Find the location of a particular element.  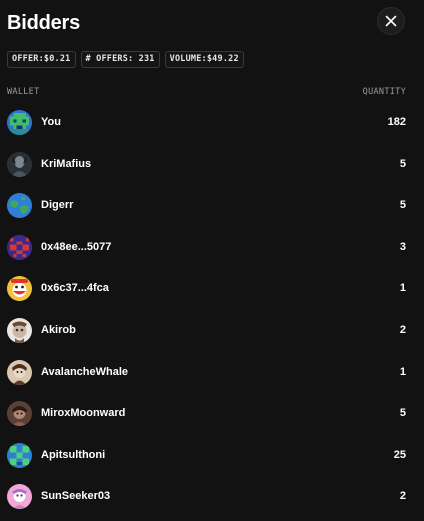

quantity-column-header: QUANTITY is located at coordinates (384, 92).